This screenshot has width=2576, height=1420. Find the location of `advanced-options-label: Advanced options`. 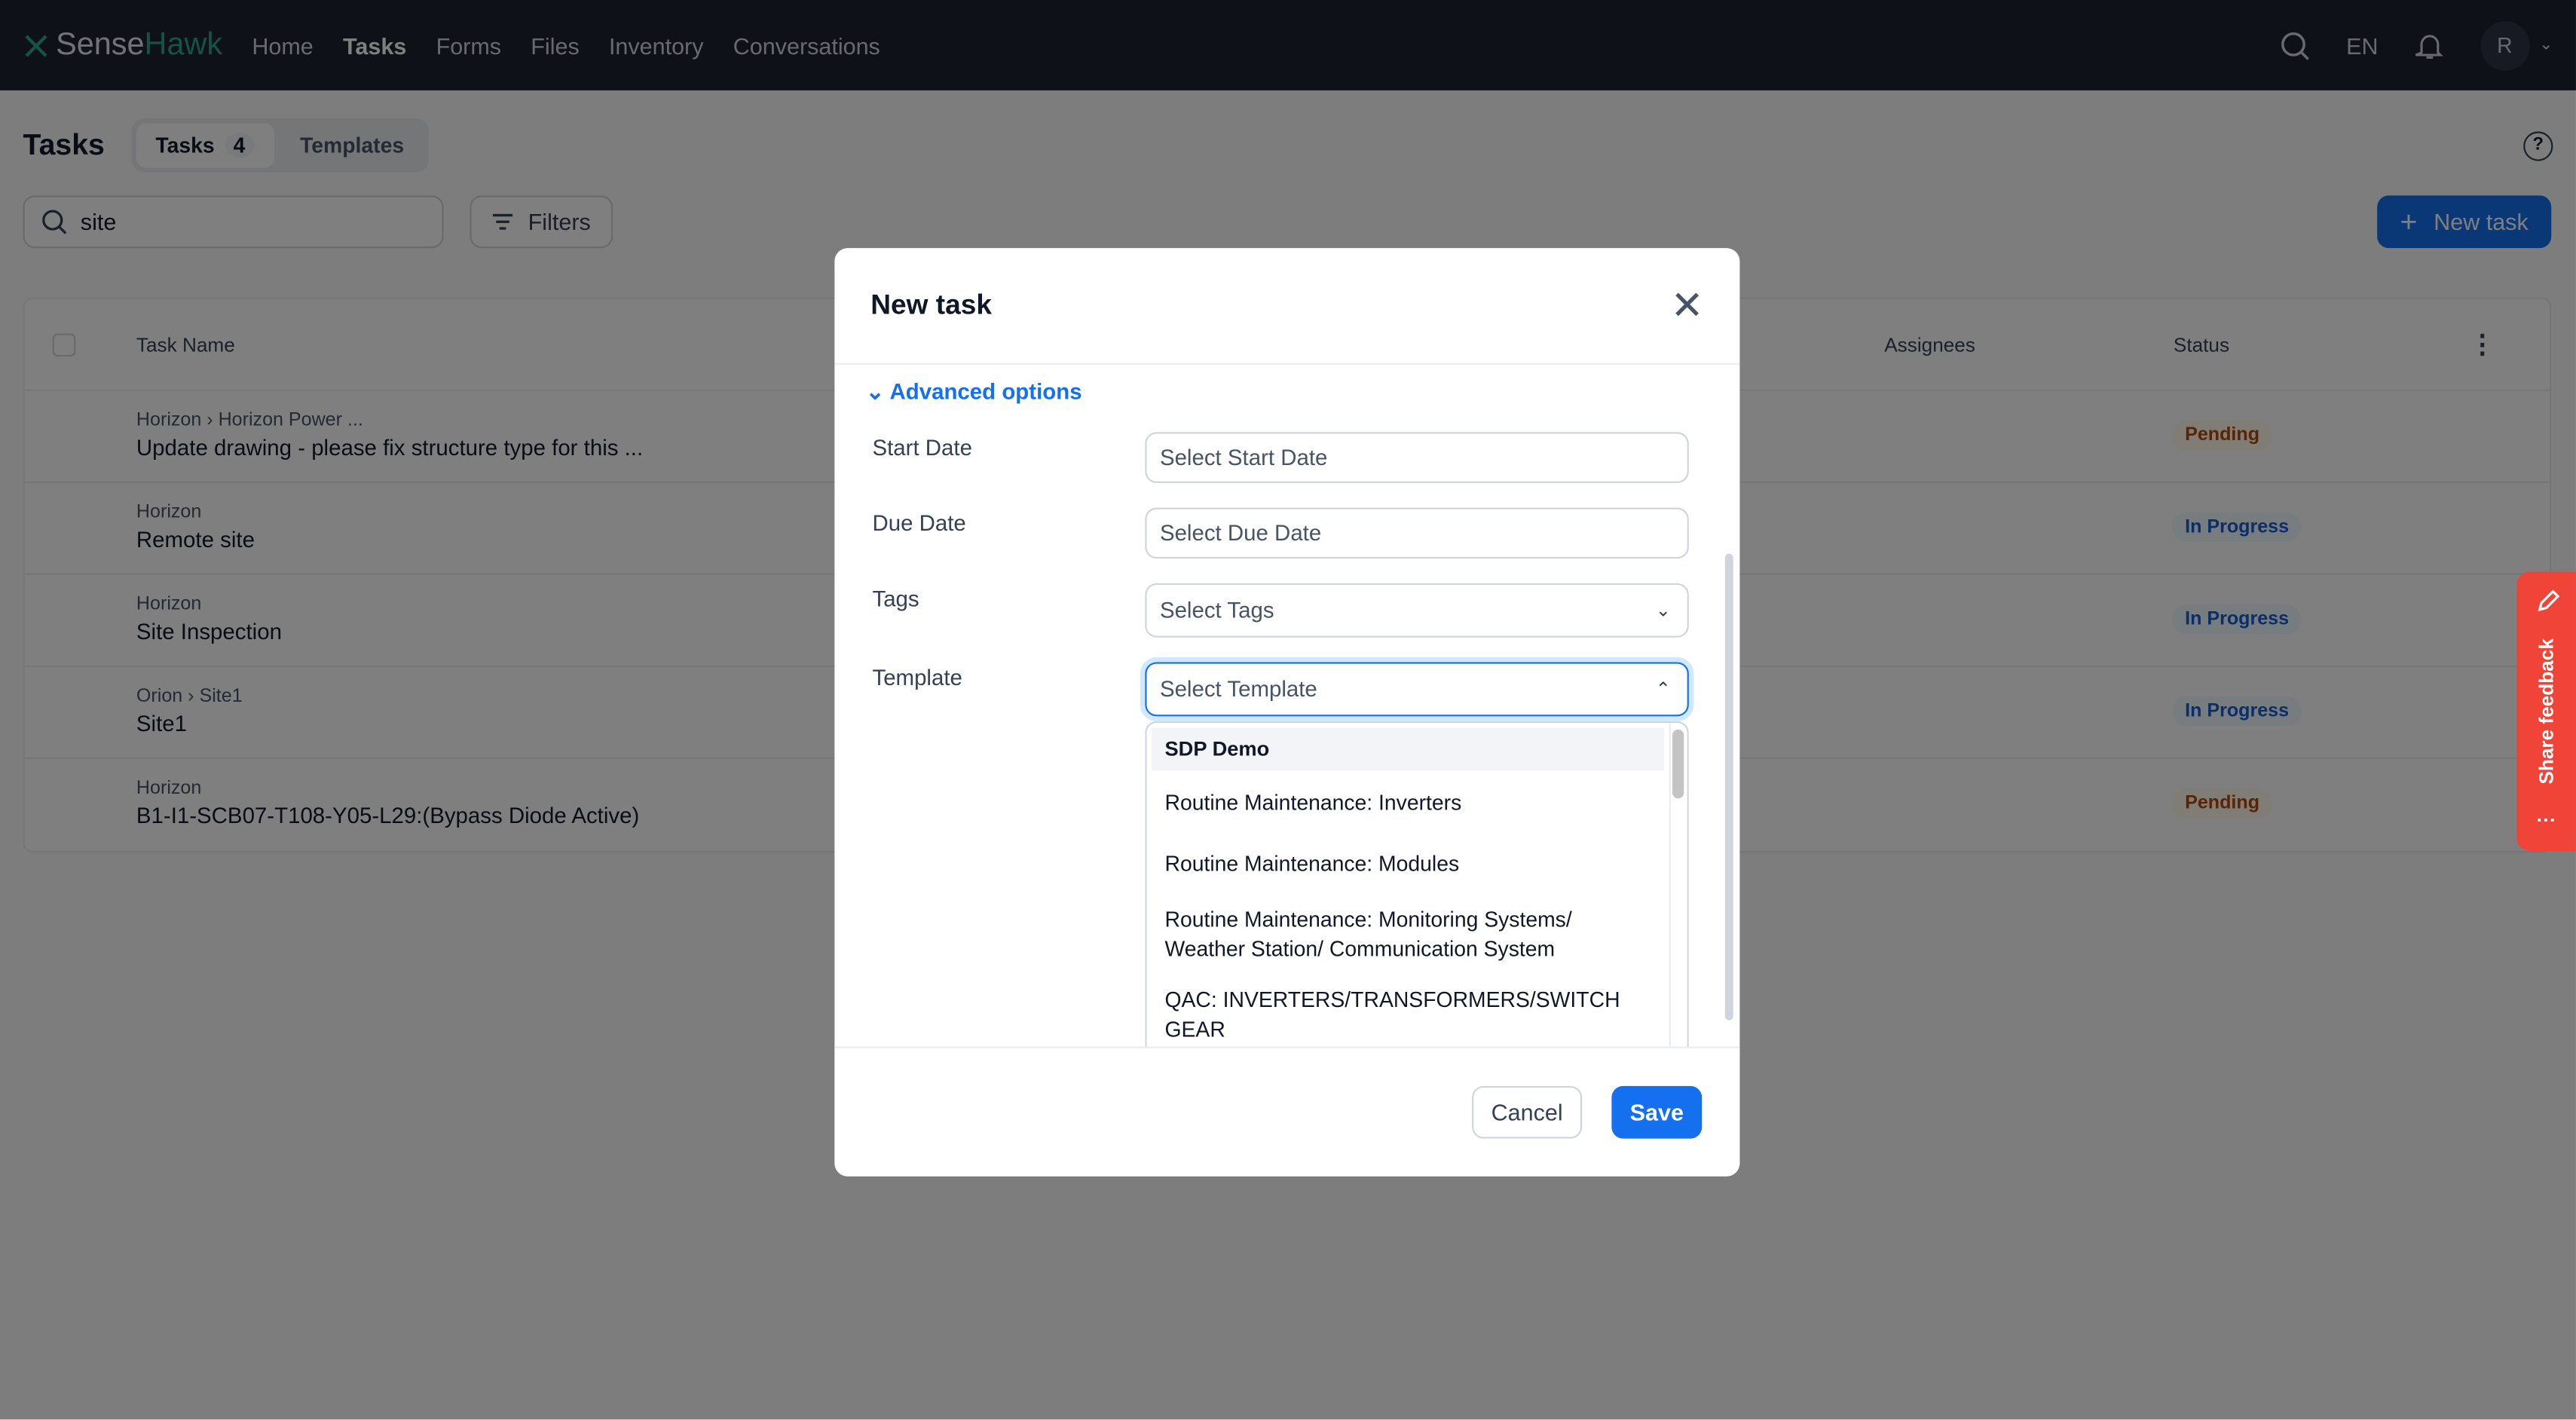

advanced-options-label: Advanced options is located at coordinates (986, 392).